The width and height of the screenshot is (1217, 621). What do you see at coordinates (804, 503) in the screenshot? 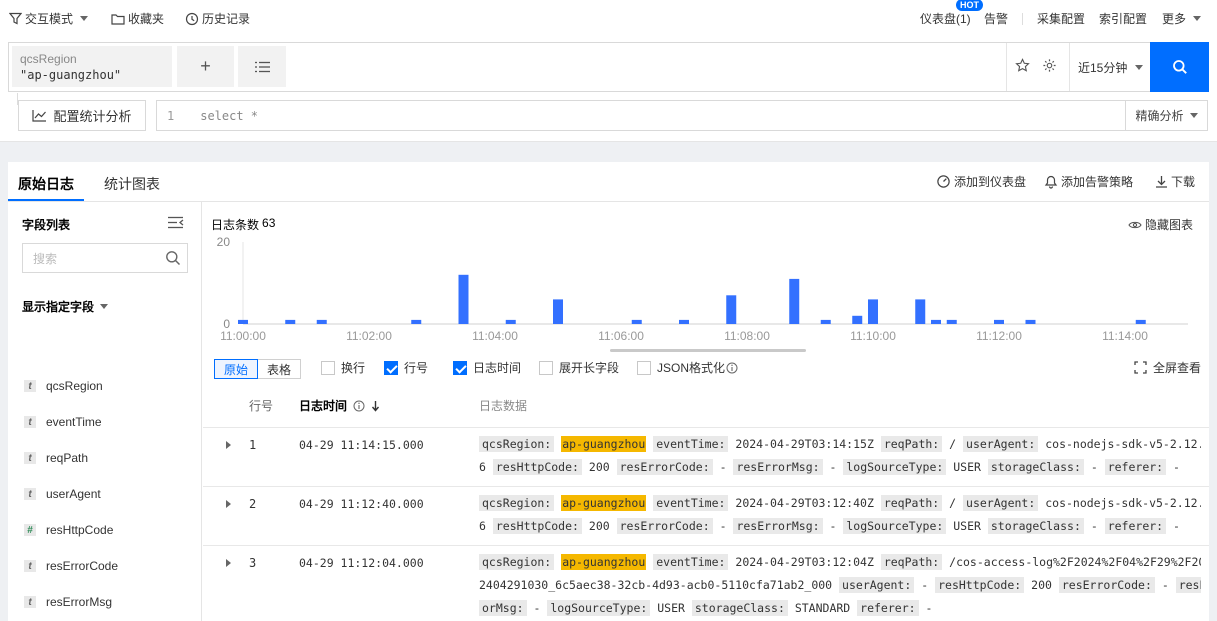
I see `log-field-value: 2024-04-29T03:12:40Z` at bounding box center [804, 503].